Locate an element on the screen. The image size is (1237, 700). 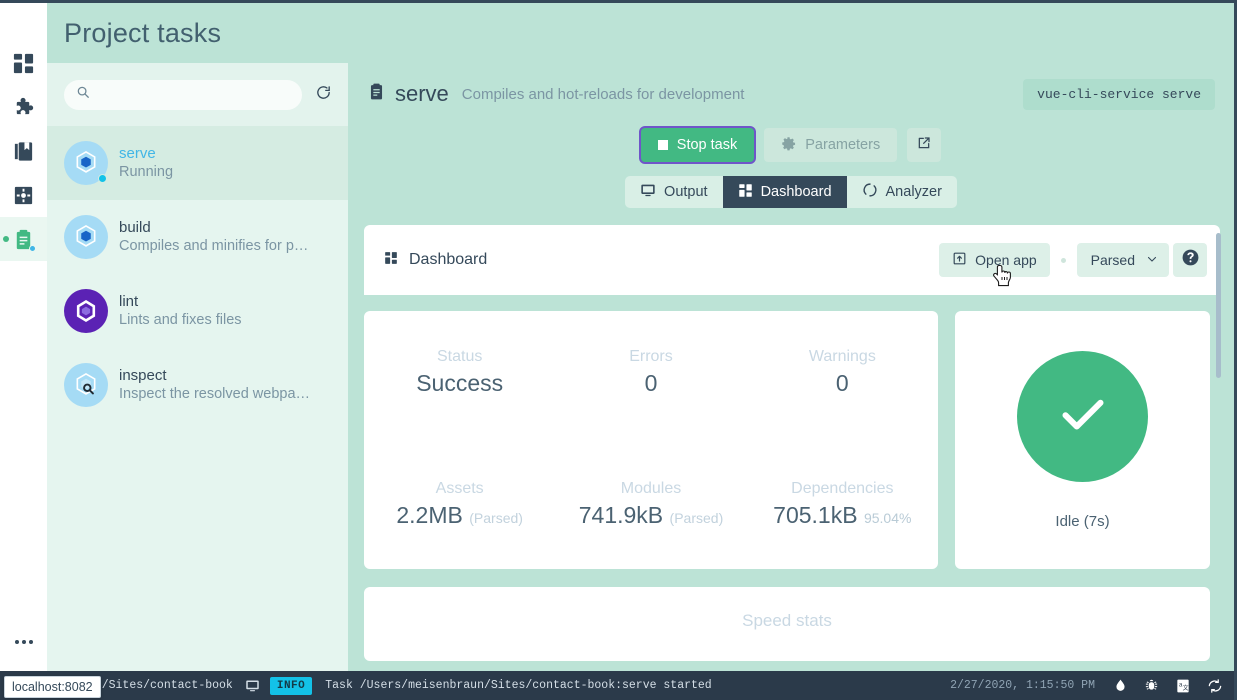
build-status-circle is located at coordinates (1082, 416).